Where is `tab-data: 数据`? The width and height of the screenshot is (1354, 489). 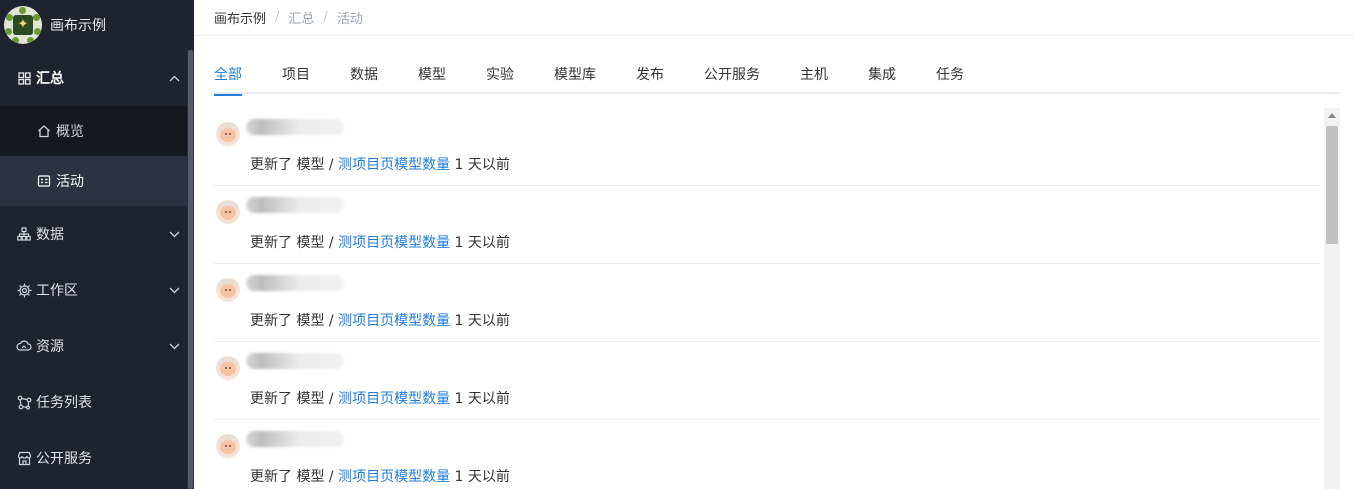 tab-data: 数据 is located at coordinates (364, 79).